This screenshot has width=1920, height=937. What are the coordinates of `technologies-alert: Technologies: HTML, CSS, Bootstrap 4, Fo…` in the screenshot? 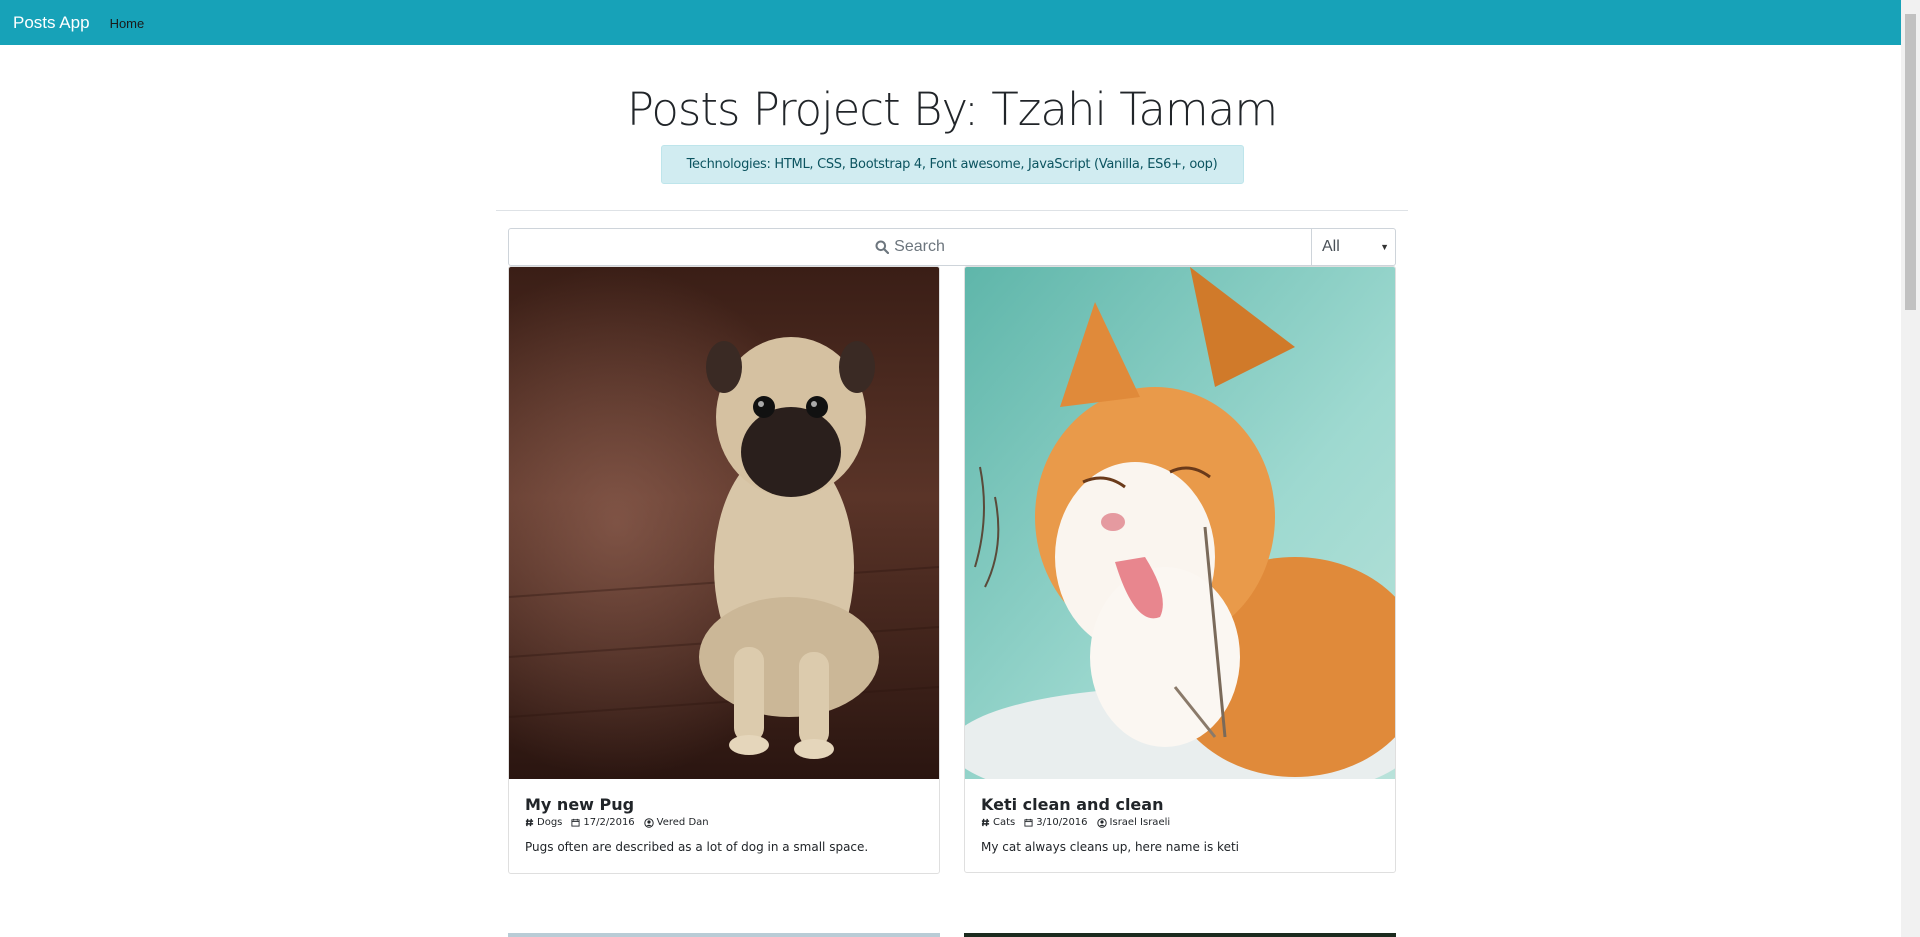 It's located at (952, 164).